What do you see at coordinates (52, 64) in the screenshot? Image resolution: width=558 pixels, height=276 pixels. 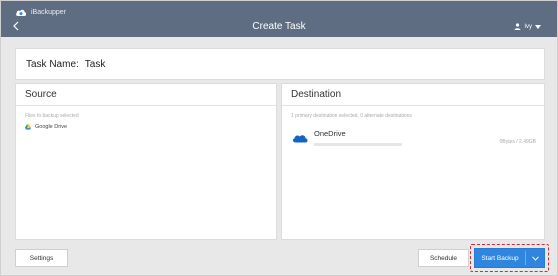 I see `task-name-label: Task Name:` at bounding box center [52, 64].